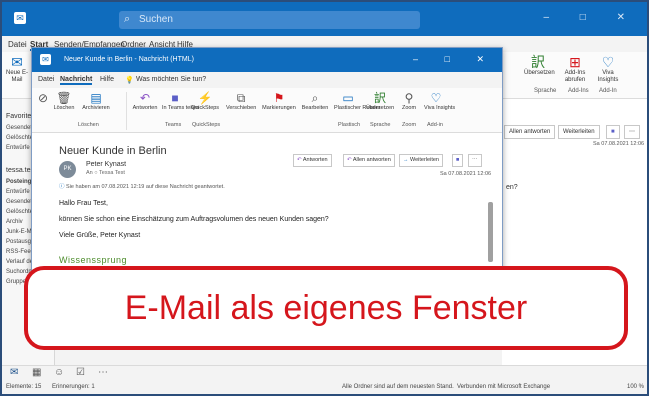 Image resolution: width=649 pixels, height=396 pixels. What do you see at coordinates (409, 125) in the screenshot?
I see `group-zoom: Zoom` at bounding box center [409, 125].